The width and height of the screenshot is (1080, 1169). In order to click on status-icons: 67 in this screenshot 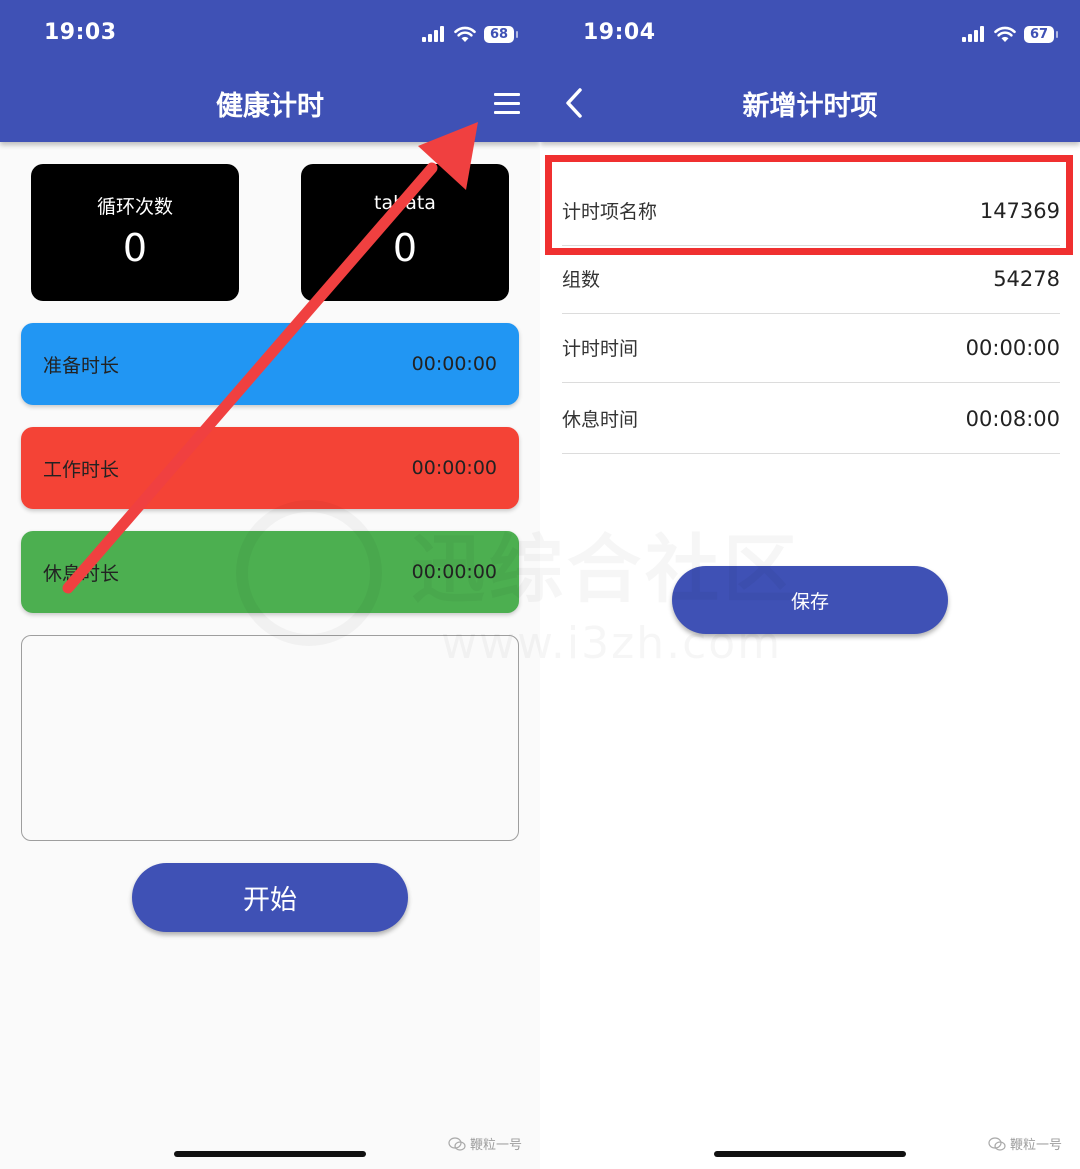, I will do `click(1010, 34)`.